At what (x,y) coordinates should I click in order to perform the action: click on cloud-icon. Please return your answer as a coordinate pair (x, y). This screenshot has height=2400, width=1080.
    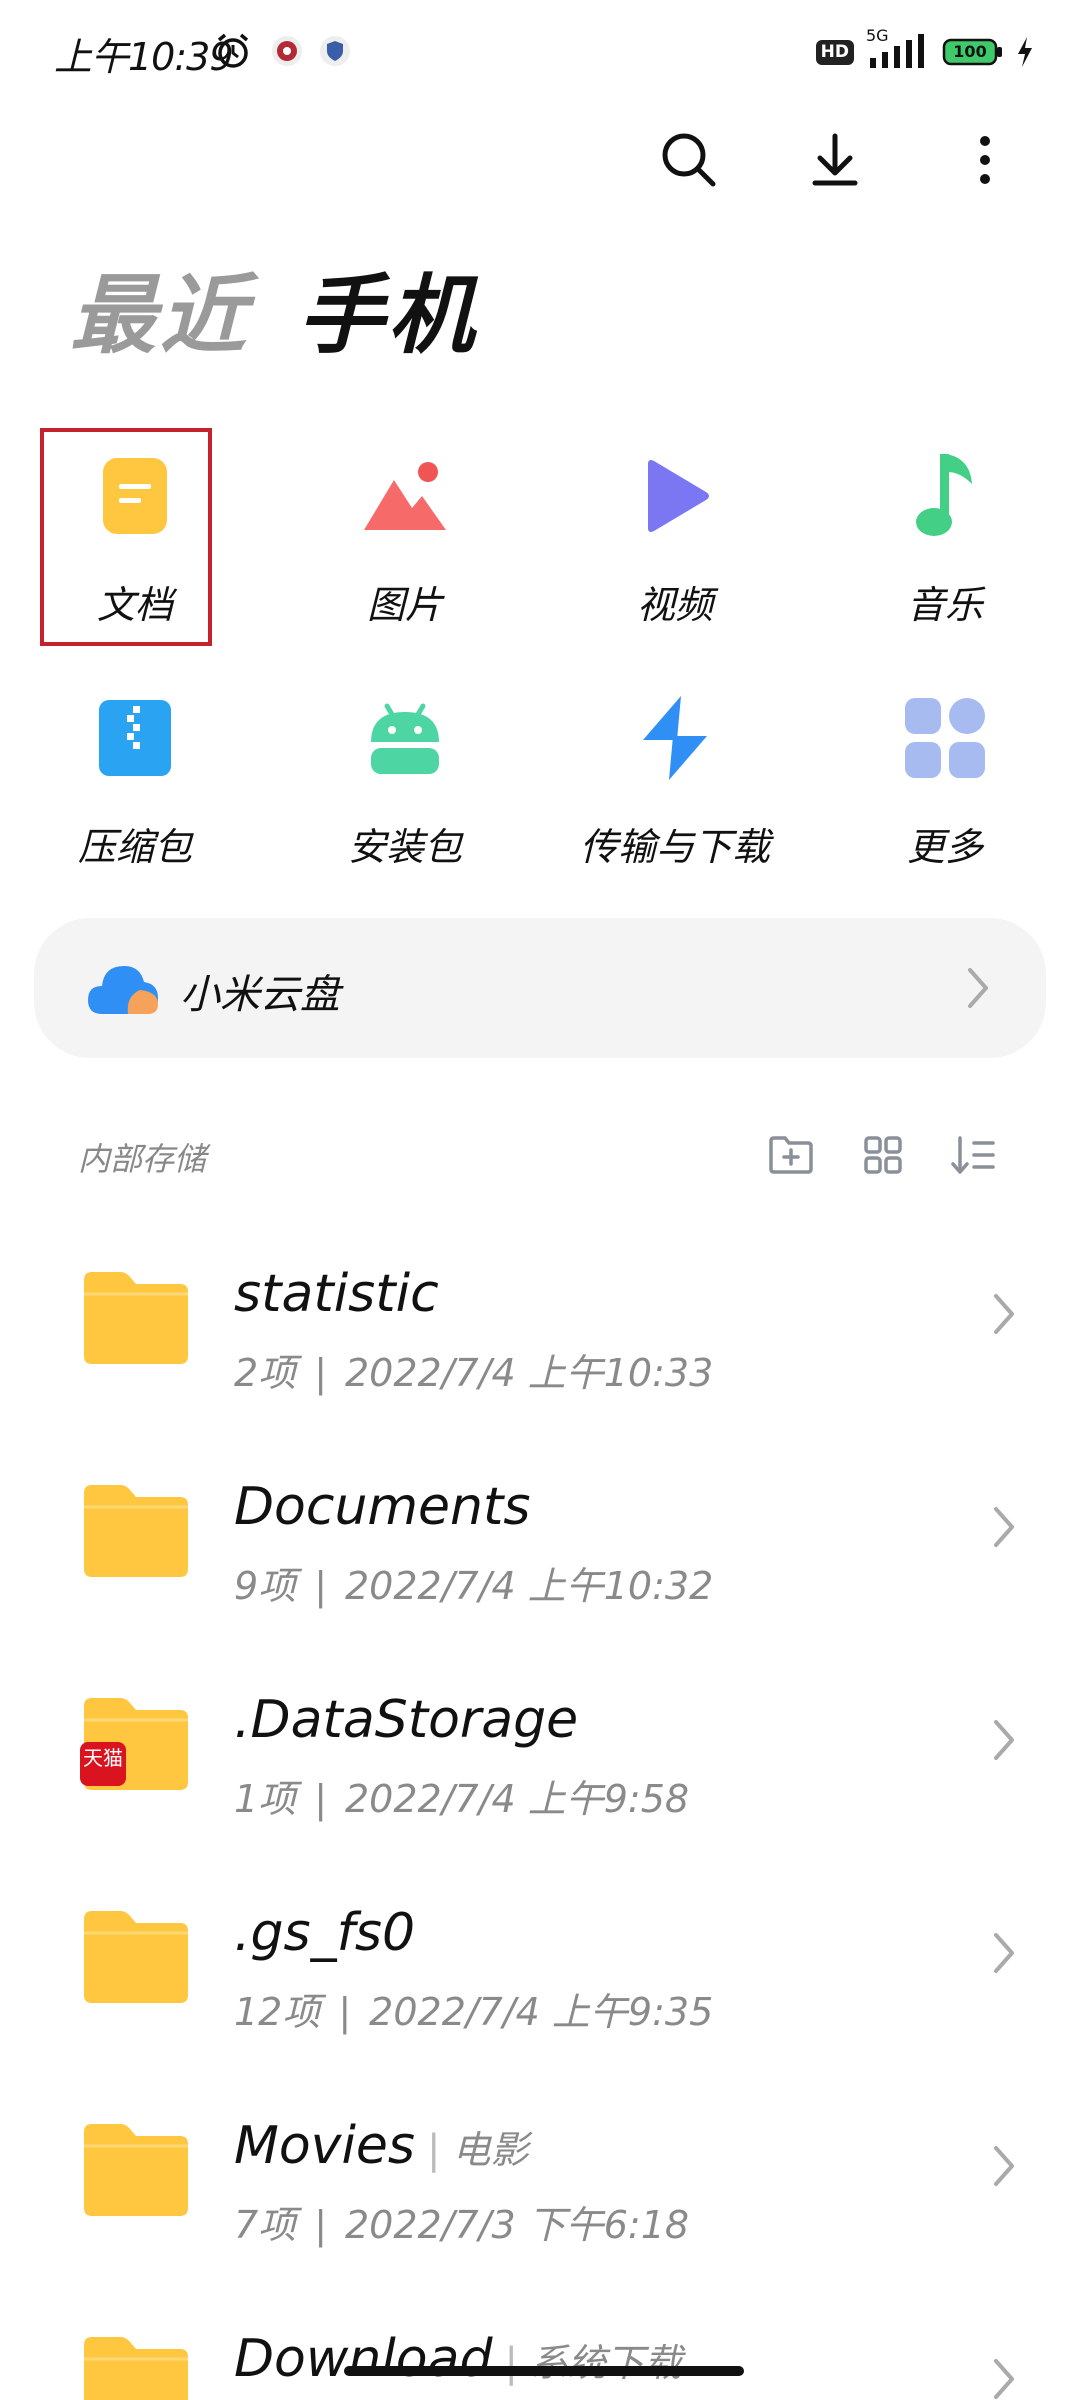
    Looking at the image, I should click on (123, 990).